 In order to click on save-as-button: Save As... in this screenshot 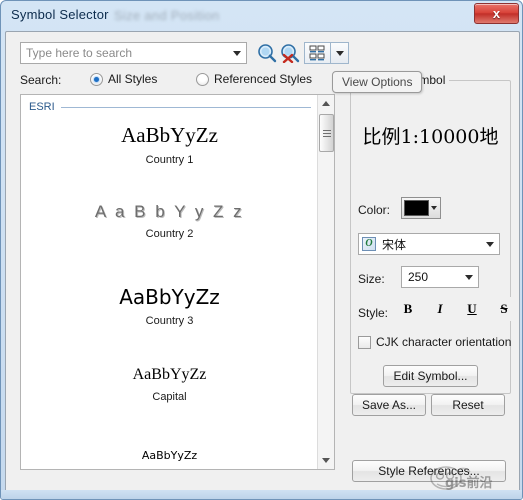, I will do `click(389, 405)`.